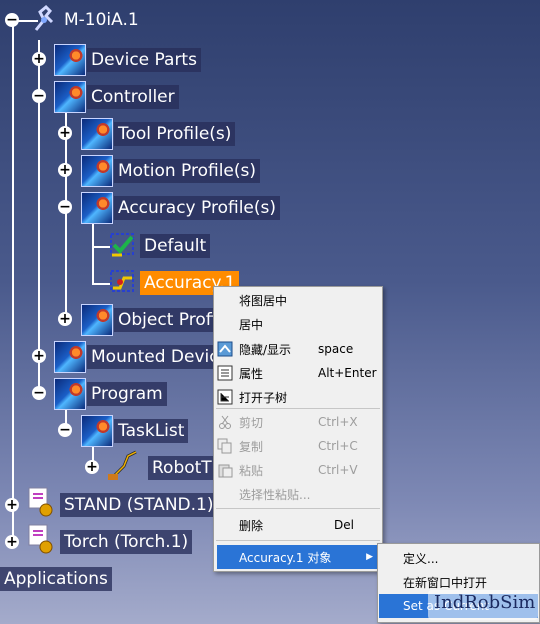 This screenshot has width=540, height=624. What do you see at coordinates (182, 468) in the screenshot?
I see `tree-item-robot-task: RobotT` at bounding box center [182, 468].